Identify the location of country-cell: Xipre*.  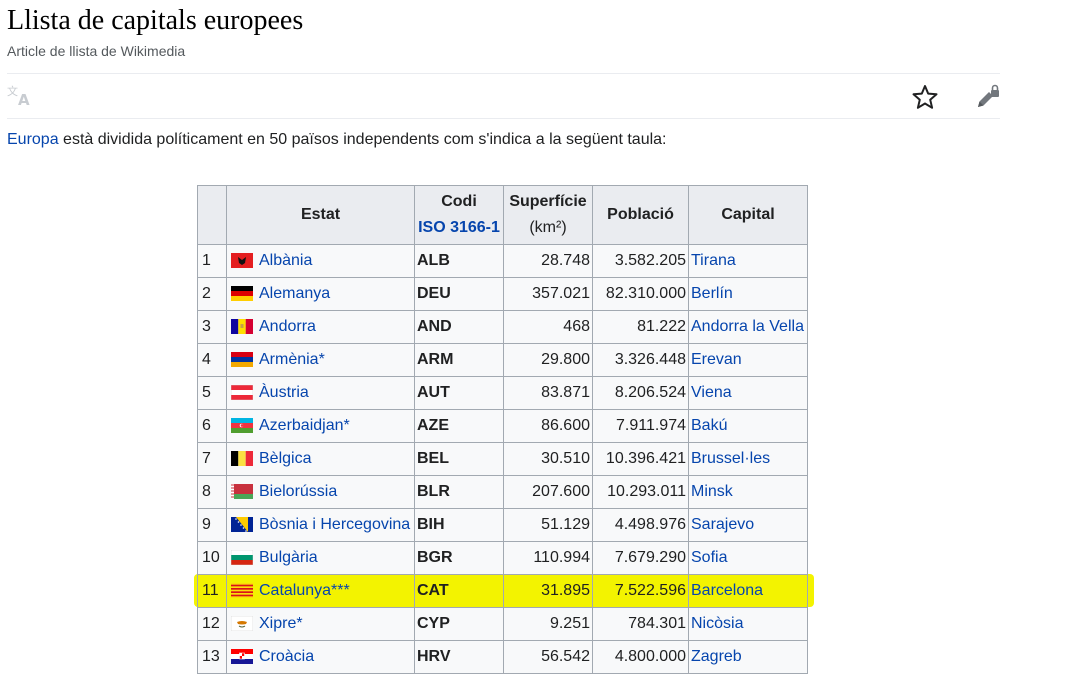
(320, 624).